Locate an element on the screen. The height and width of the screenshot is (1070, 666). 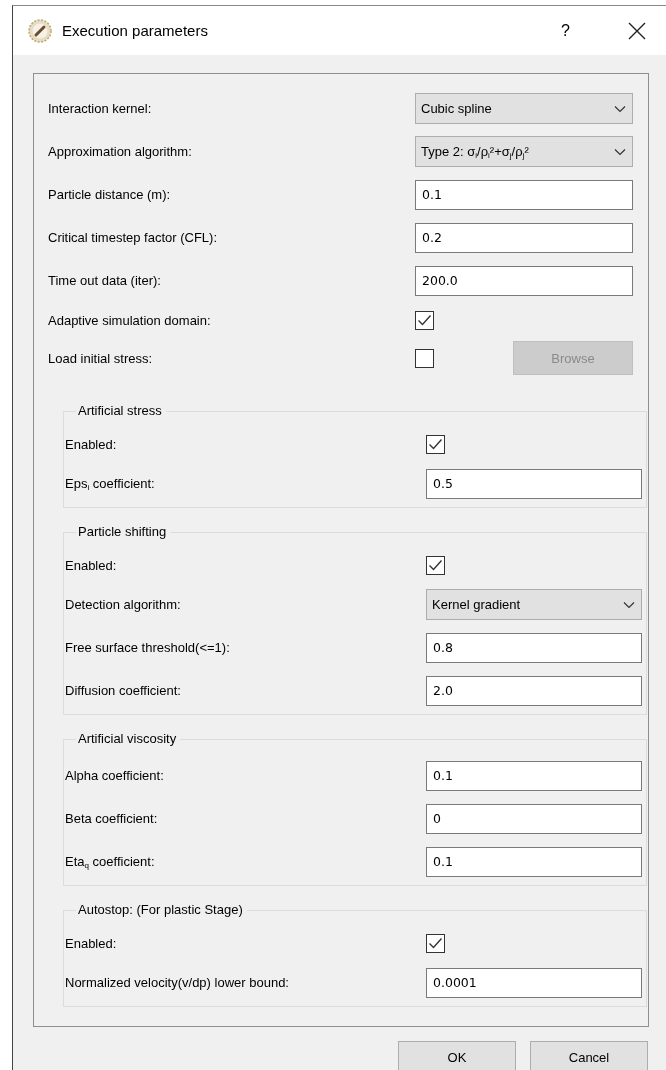
dropdown: Cubic spline is located at coordinates (524, 108).